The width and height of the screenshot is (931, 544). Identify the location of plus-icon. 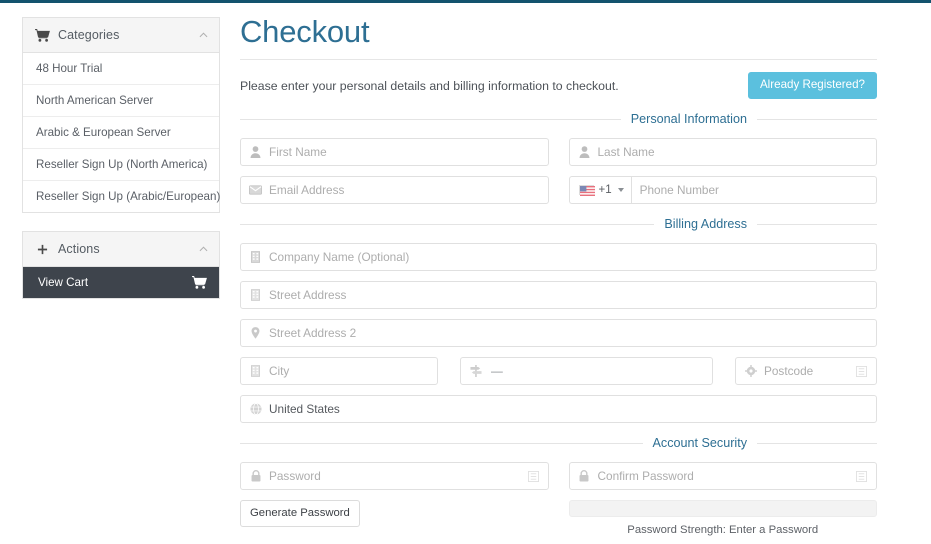
(42, 249).